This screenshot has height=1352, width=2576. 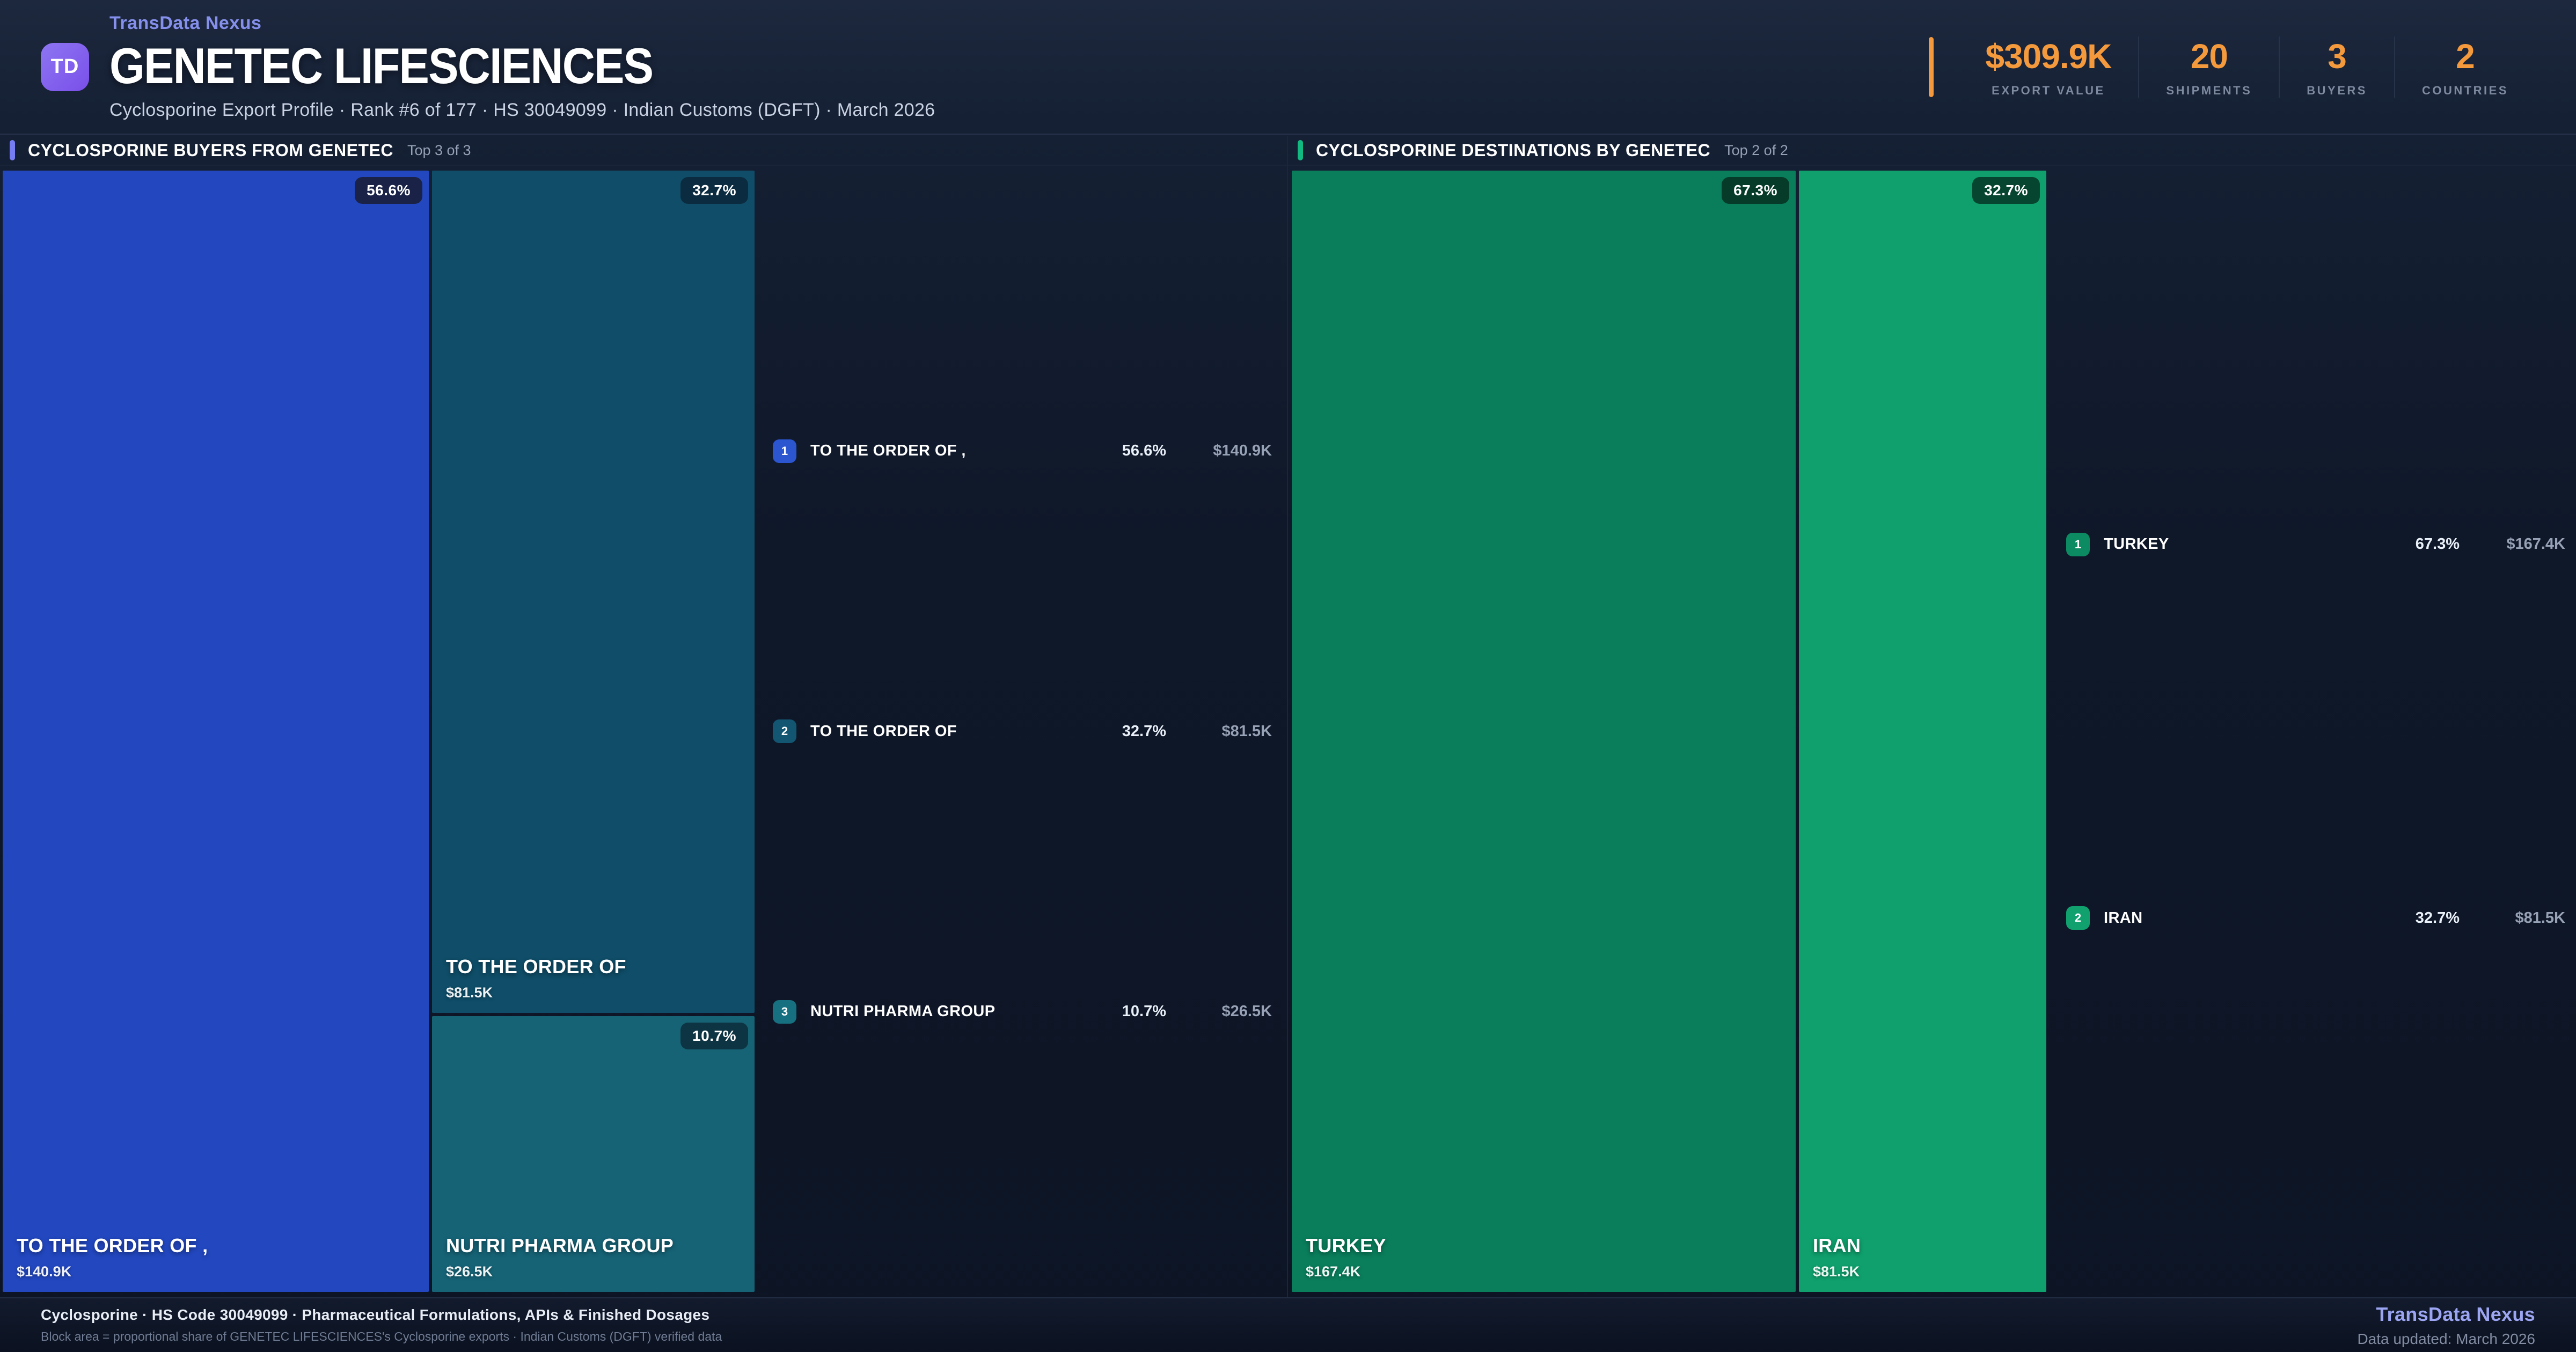 I want to click on list-name: NUTRI PHARMA GROUP, so click(x=903, y=1011).